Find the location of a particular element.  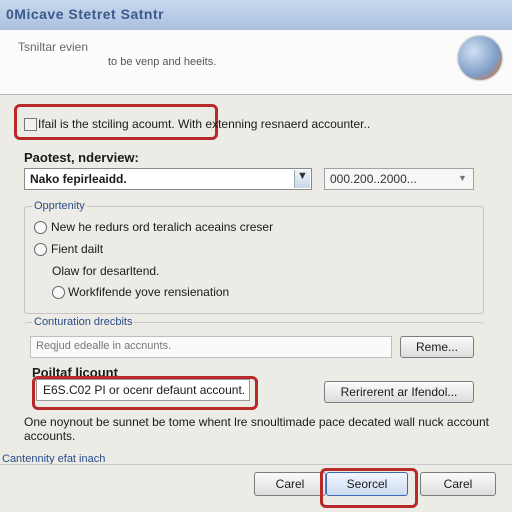

header-subtitle: to be venp and heeits. is located at coordinates (162, 62).